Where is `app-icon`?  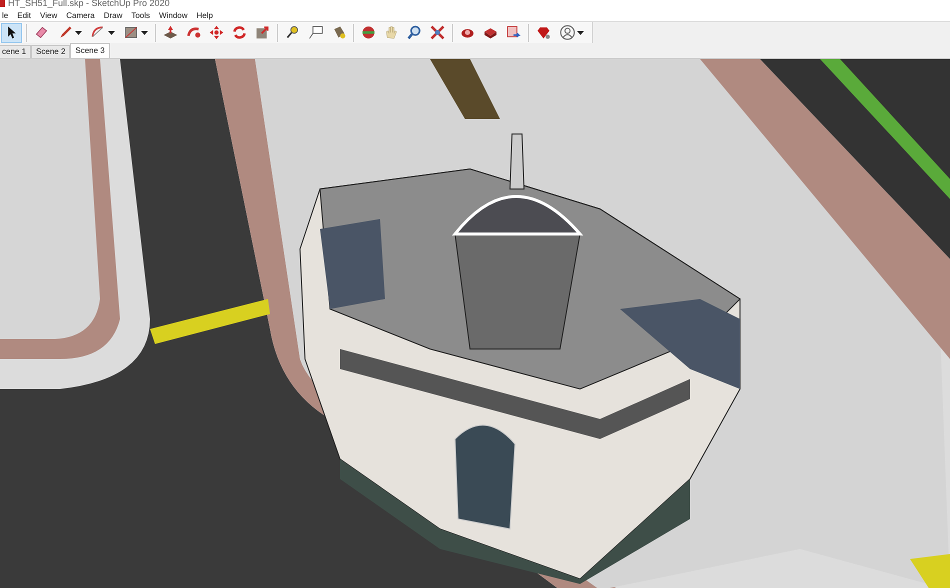 app-icon is located at coordinates (2, 4).